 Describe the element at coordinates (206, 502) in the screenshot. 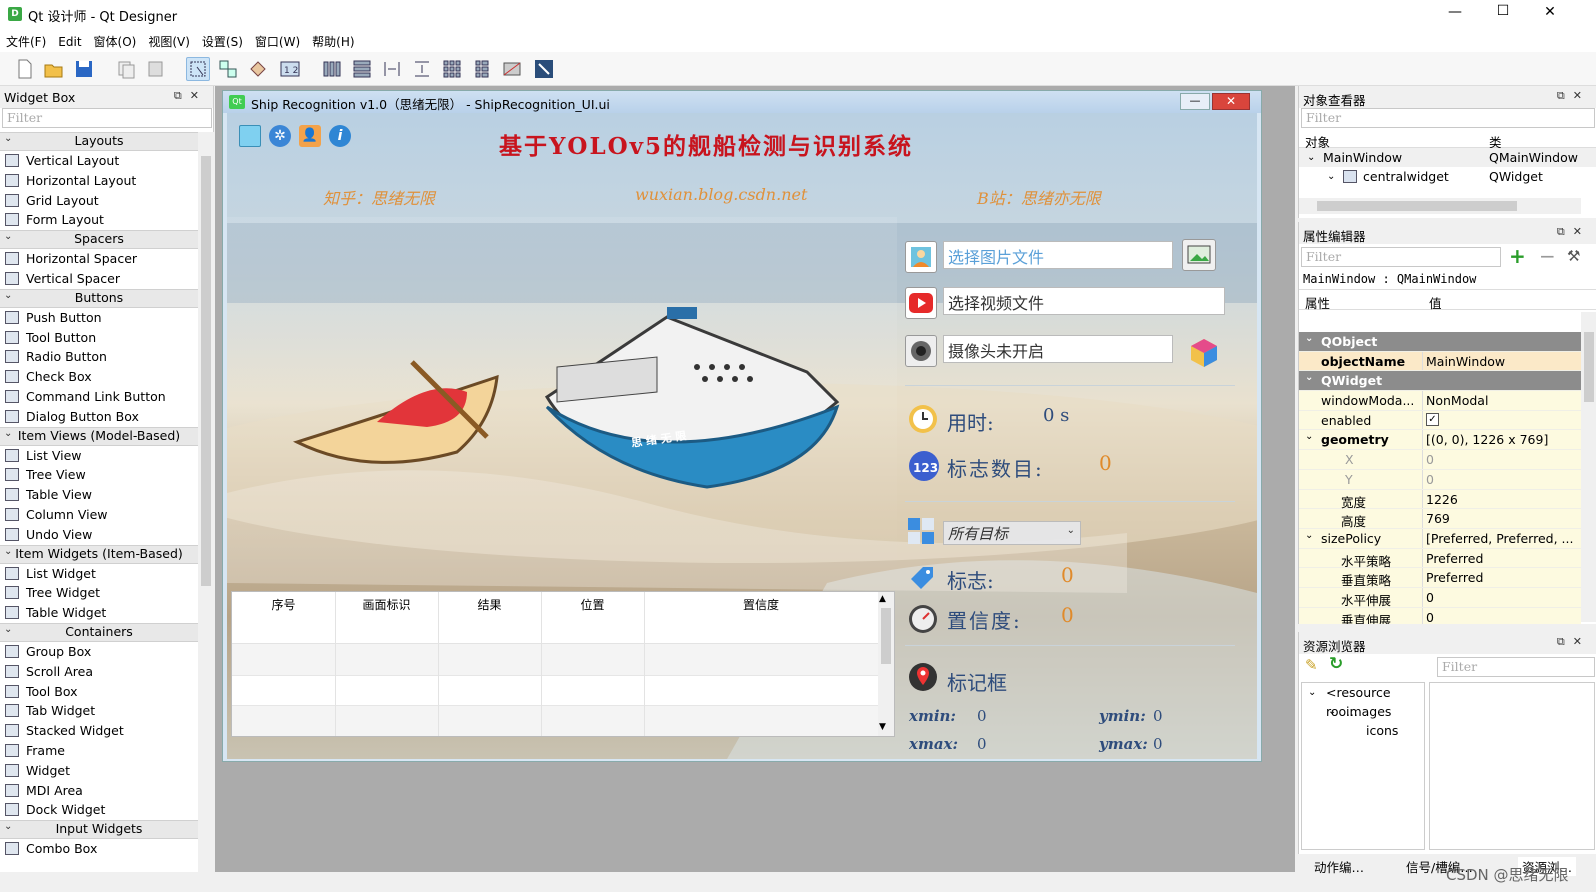

I see `widget-box-scrollbar` at that location.